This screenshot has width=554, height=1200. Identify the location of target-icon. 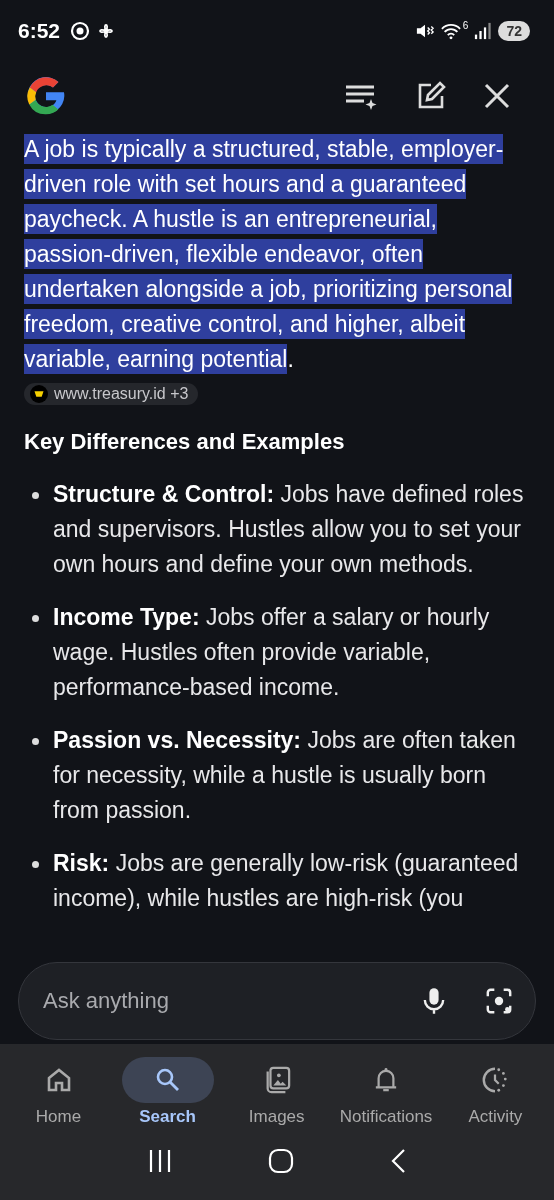
(80, 31).